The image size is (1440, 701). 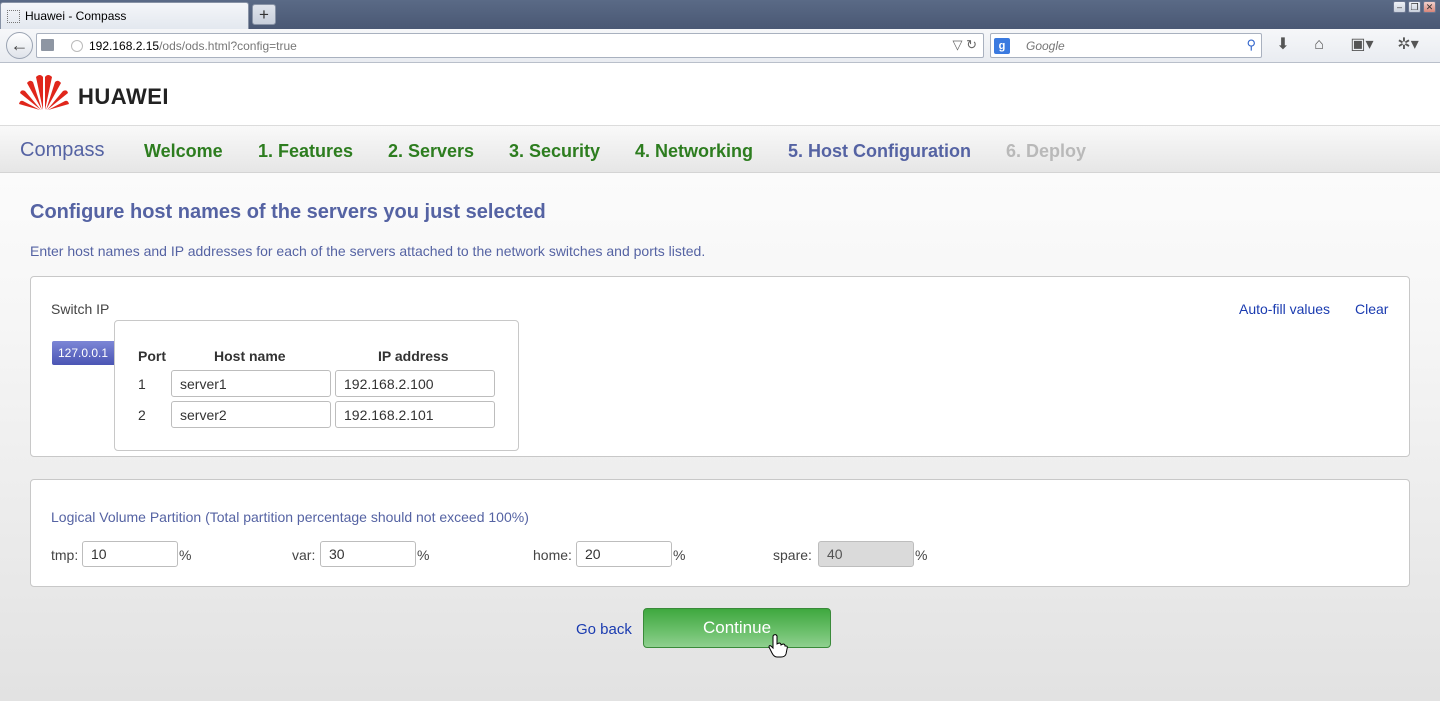 What do you see at coordinates (368, 554) in the screenshot?
I see `var-percent-input` at bounding box center [368, 554].